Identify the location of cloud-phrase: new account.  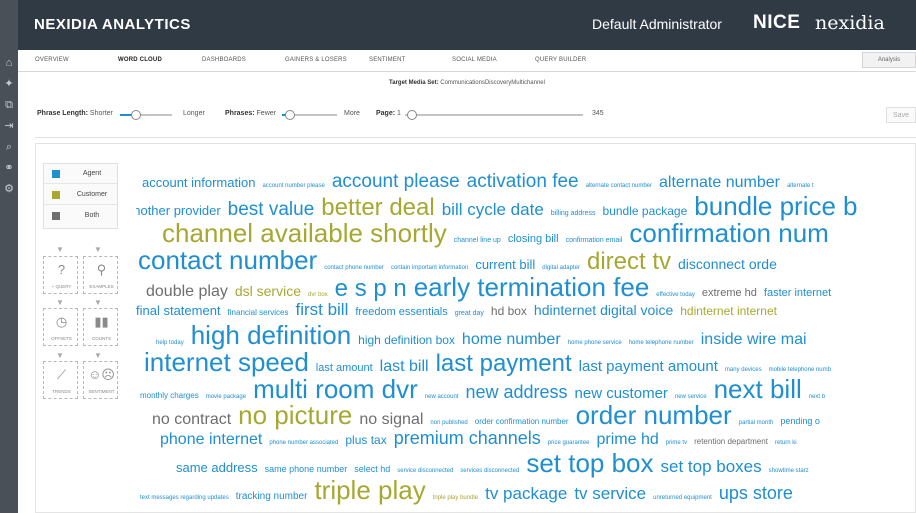
(442, 397).